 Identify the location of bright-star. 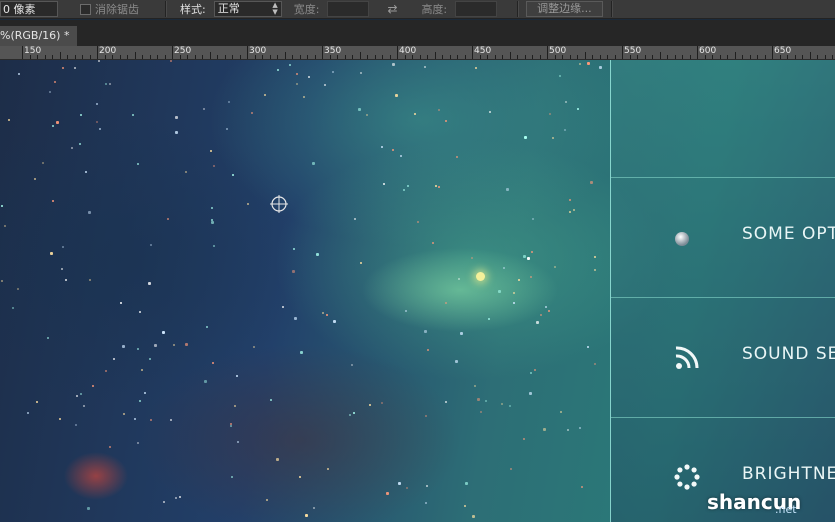
(480, 276).